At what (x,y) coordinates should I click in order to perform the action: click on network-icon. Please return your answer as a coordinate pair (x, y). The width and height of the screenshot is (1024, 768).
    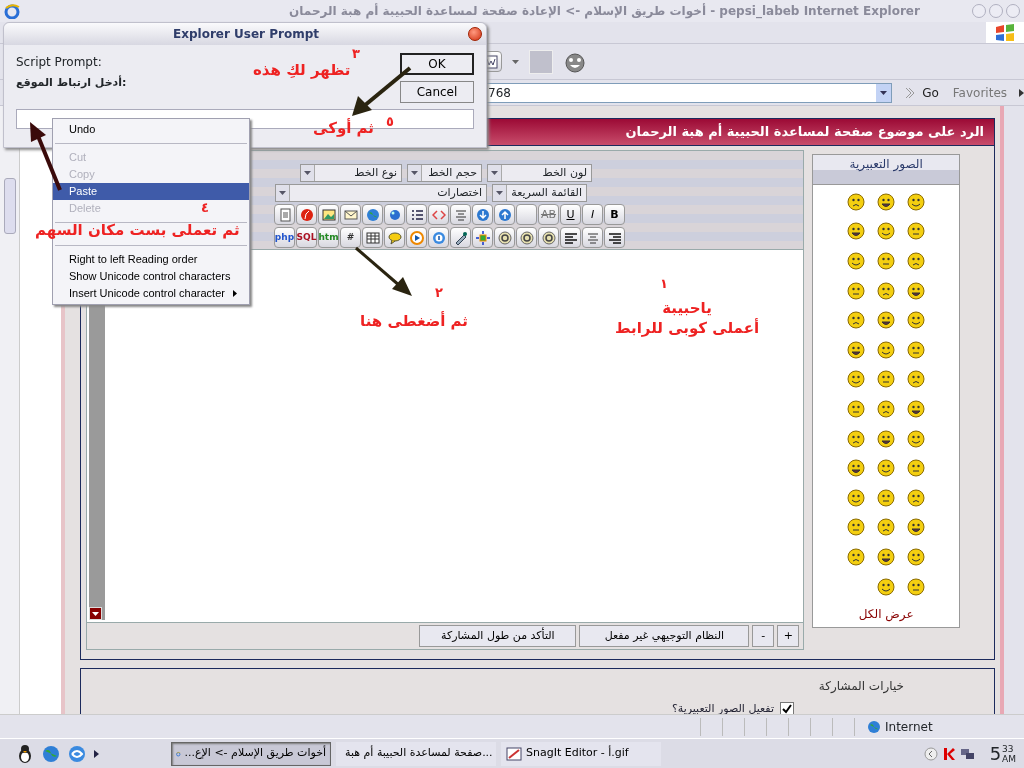
    Looking at the image, I should click on (967, 753).